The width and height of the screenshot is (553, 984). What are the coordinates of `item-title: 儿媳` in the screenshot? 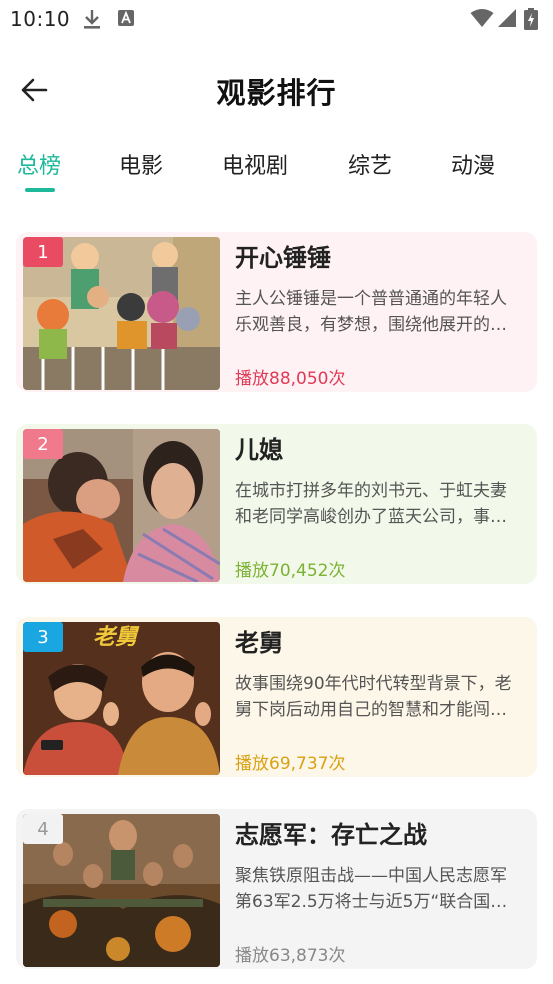 It's located at (259, 450).